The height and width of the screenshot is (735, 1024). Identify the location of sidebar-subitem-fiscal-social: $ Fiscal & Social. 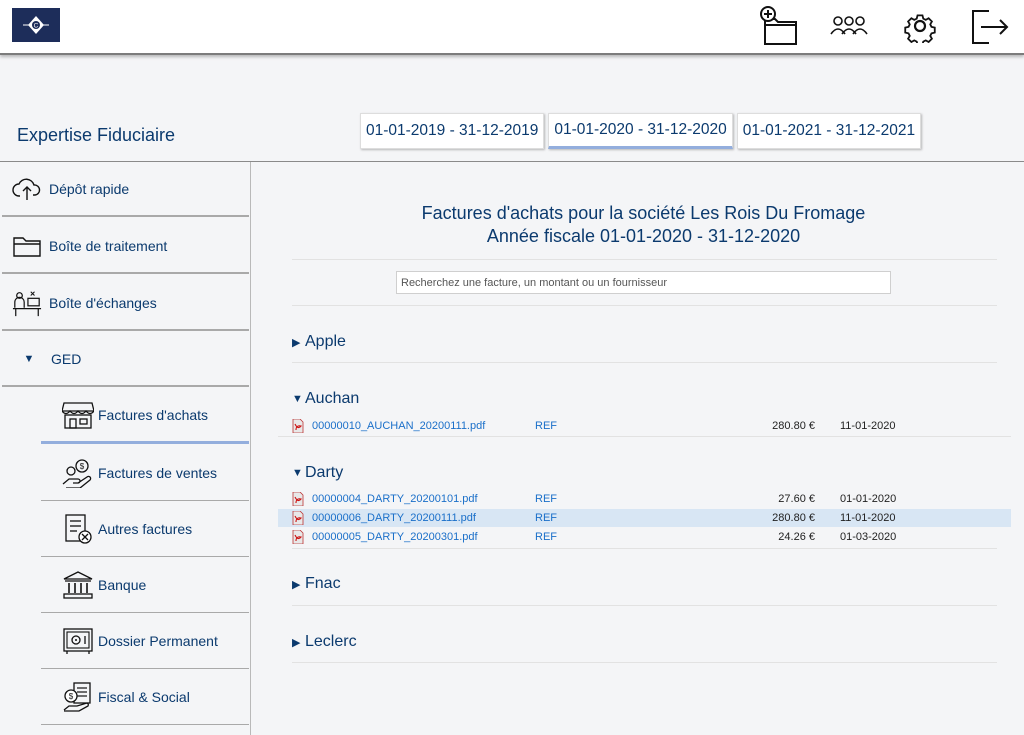
(145, 697).